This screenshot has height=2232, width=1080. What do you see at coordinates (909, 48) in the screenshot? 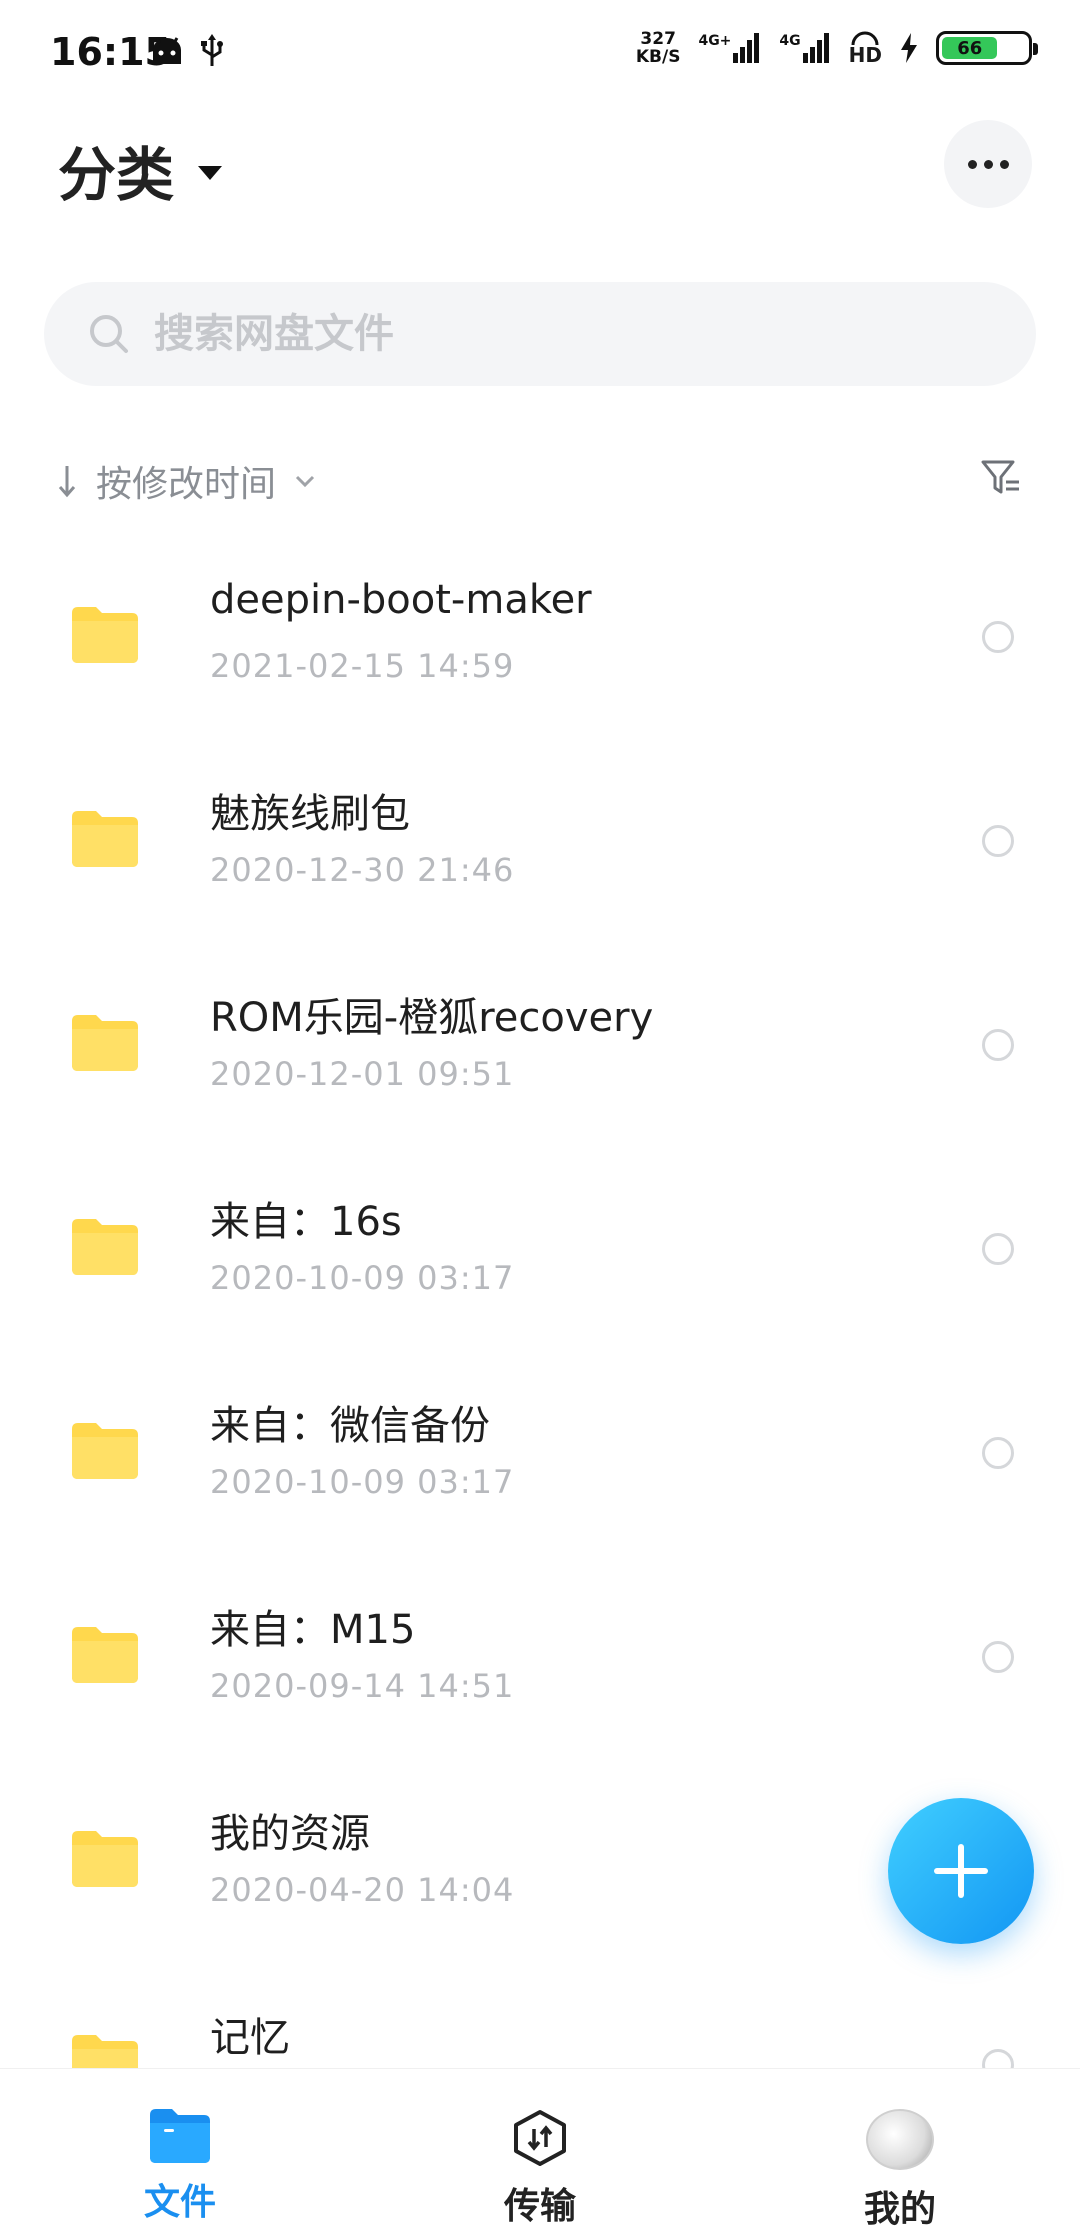
I see `charging-bolt-icon` at bounding box center [909, 48].